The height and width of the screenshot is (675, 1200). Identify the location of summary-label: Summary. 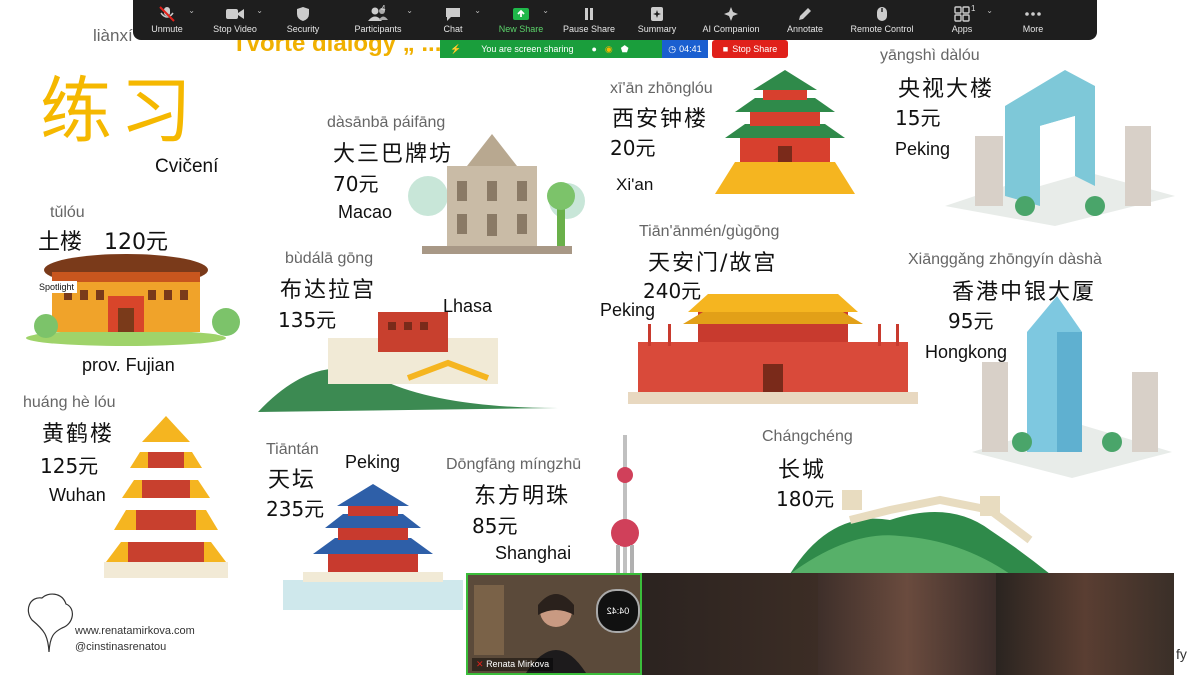
(657, 29).